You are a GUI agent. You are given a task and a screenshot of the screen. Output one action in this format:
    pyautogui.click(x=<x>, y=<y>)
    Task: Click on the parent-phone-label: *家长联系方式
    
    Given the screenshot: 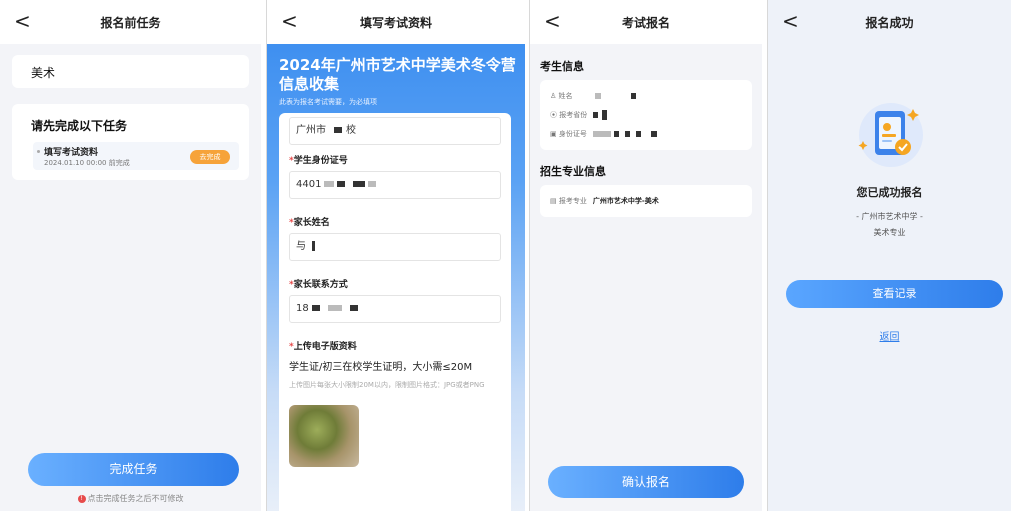 What is the action you would take?
    pyautogui.click(x=318, y=285)
    